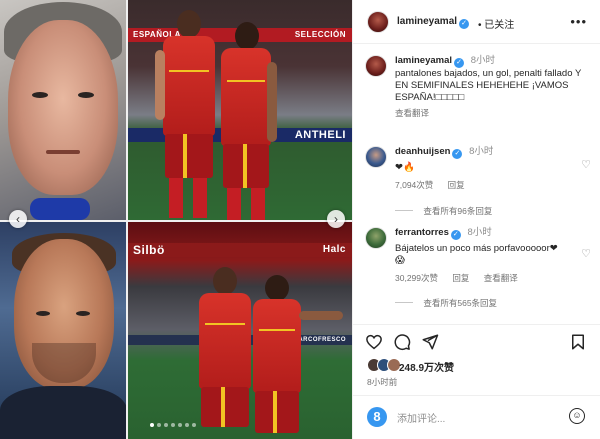 Image resolution: width=600 pixels, height=439 pixels. I want to click on carousel-prev-button: ‹, so click(18, 219).